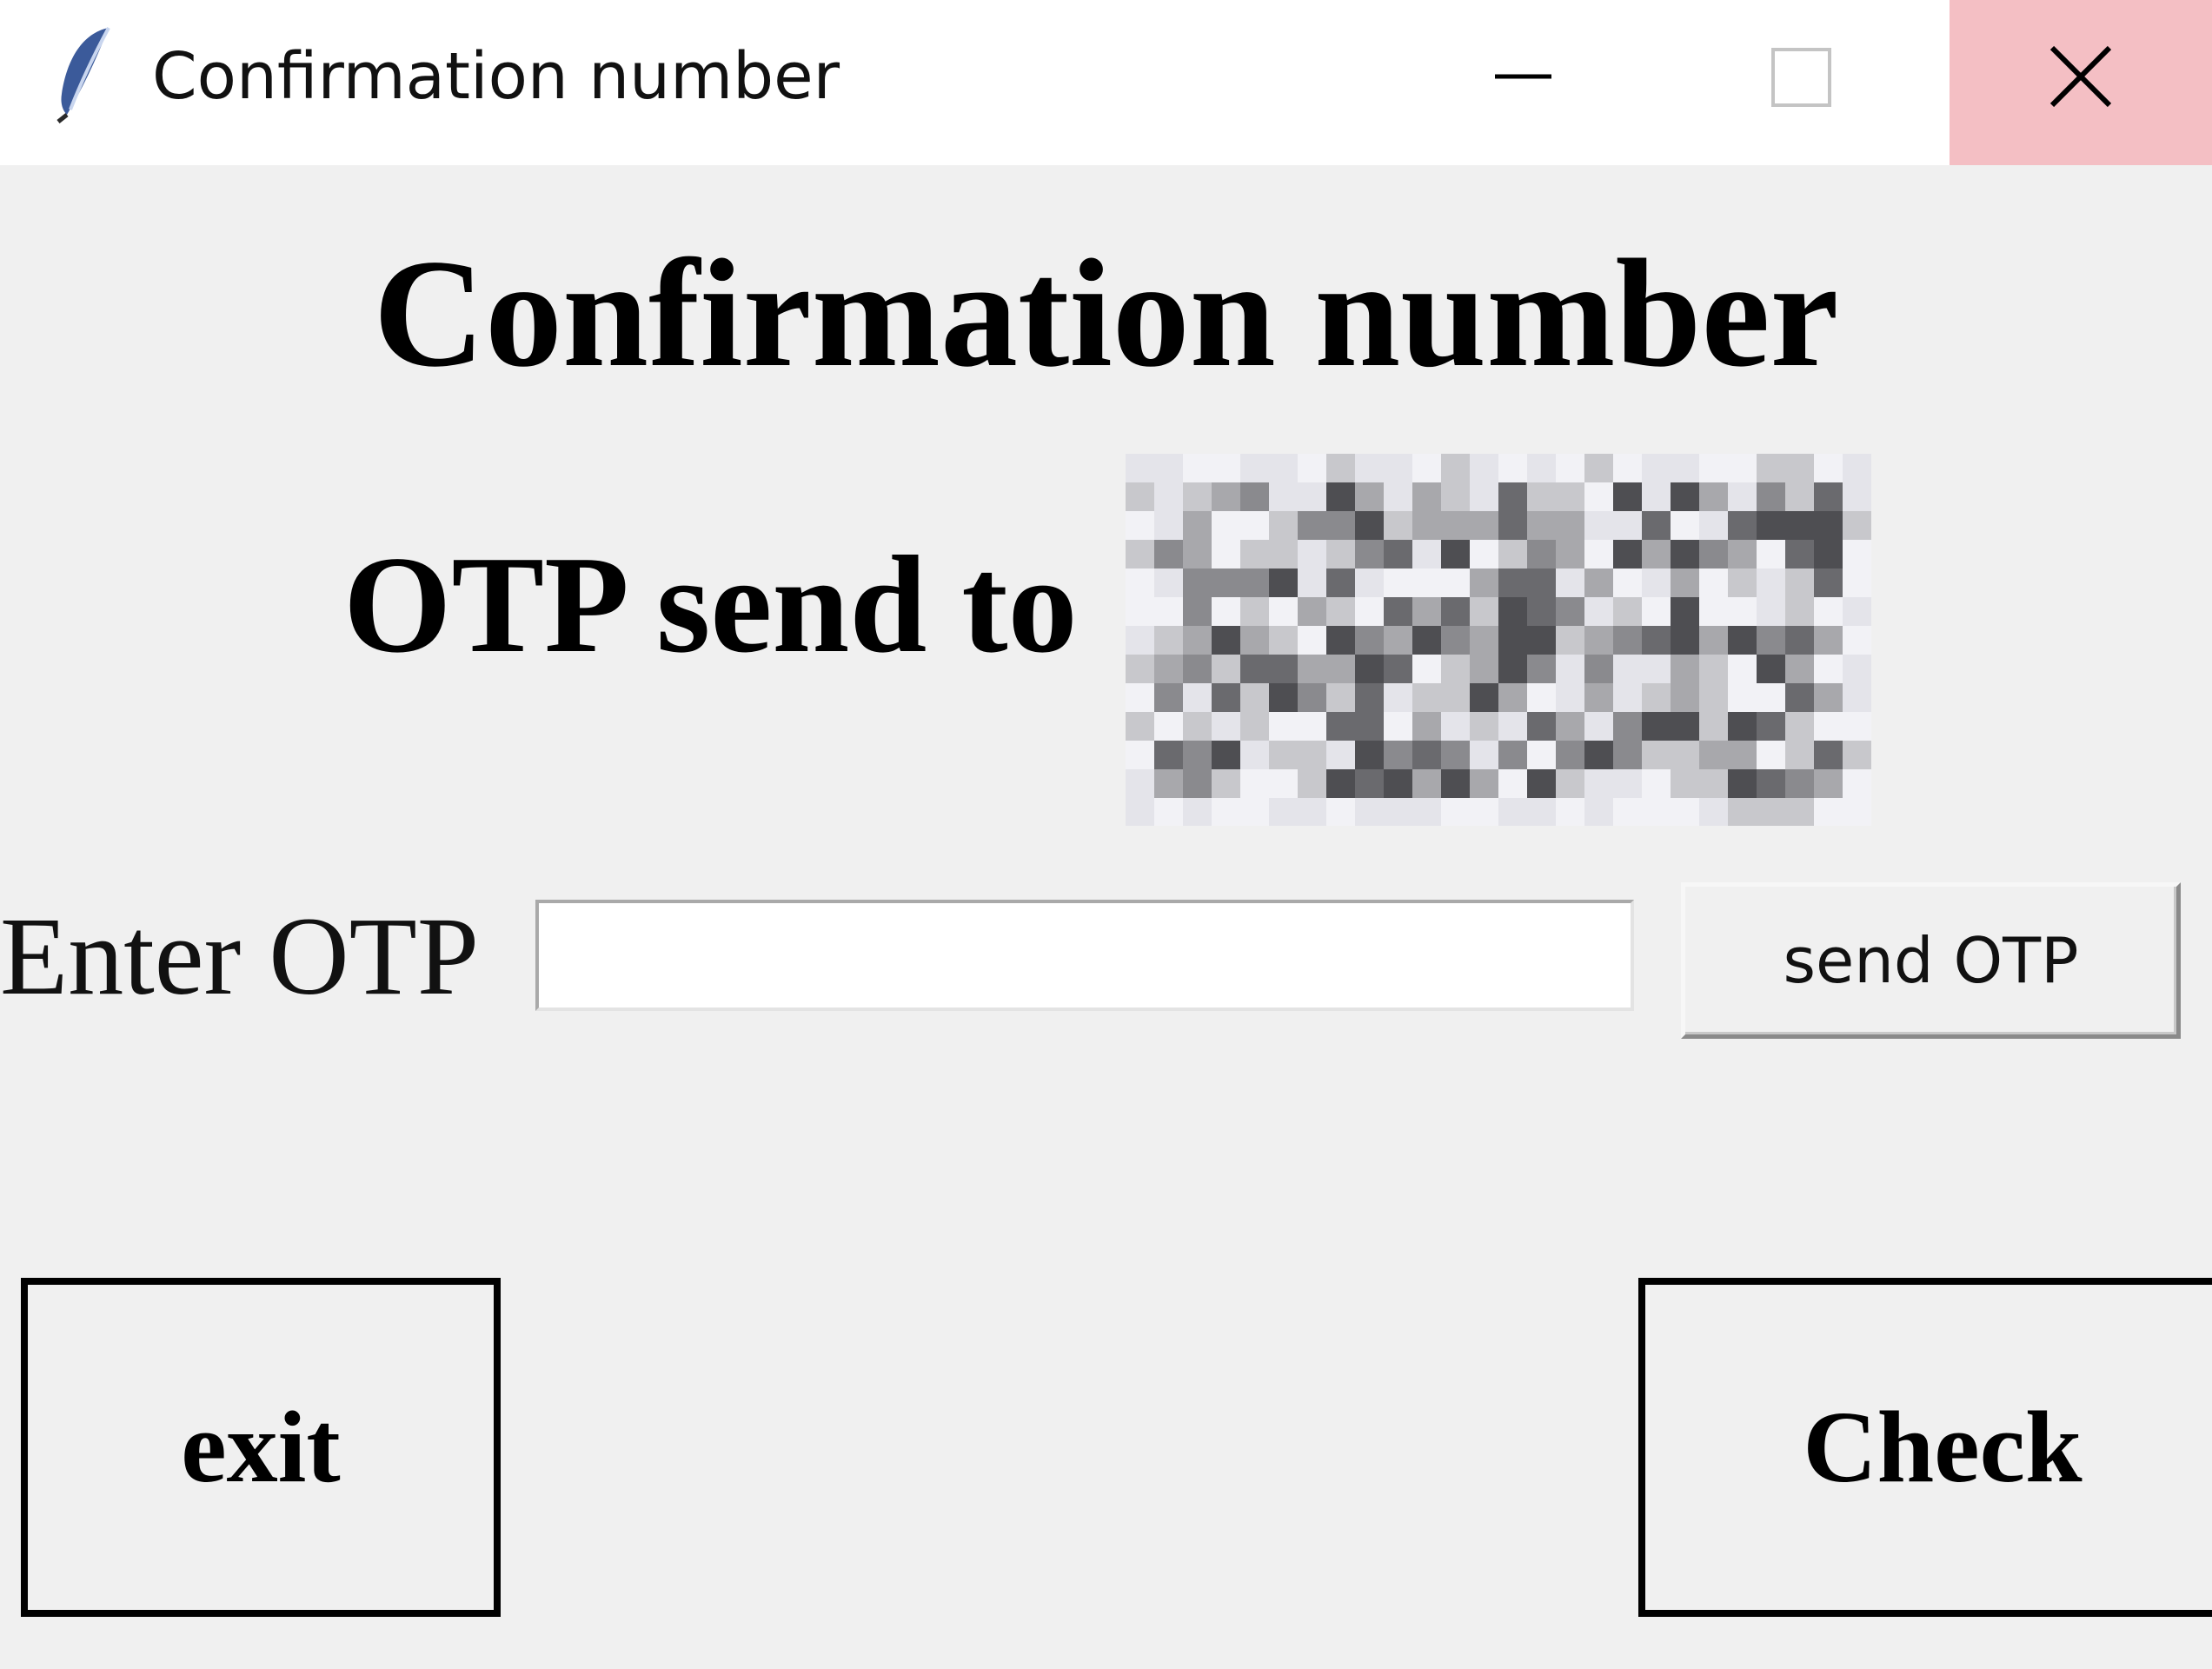  Describe the element at coordinates (1084, 955) in the screenshot. I see `otp-input` at that location.